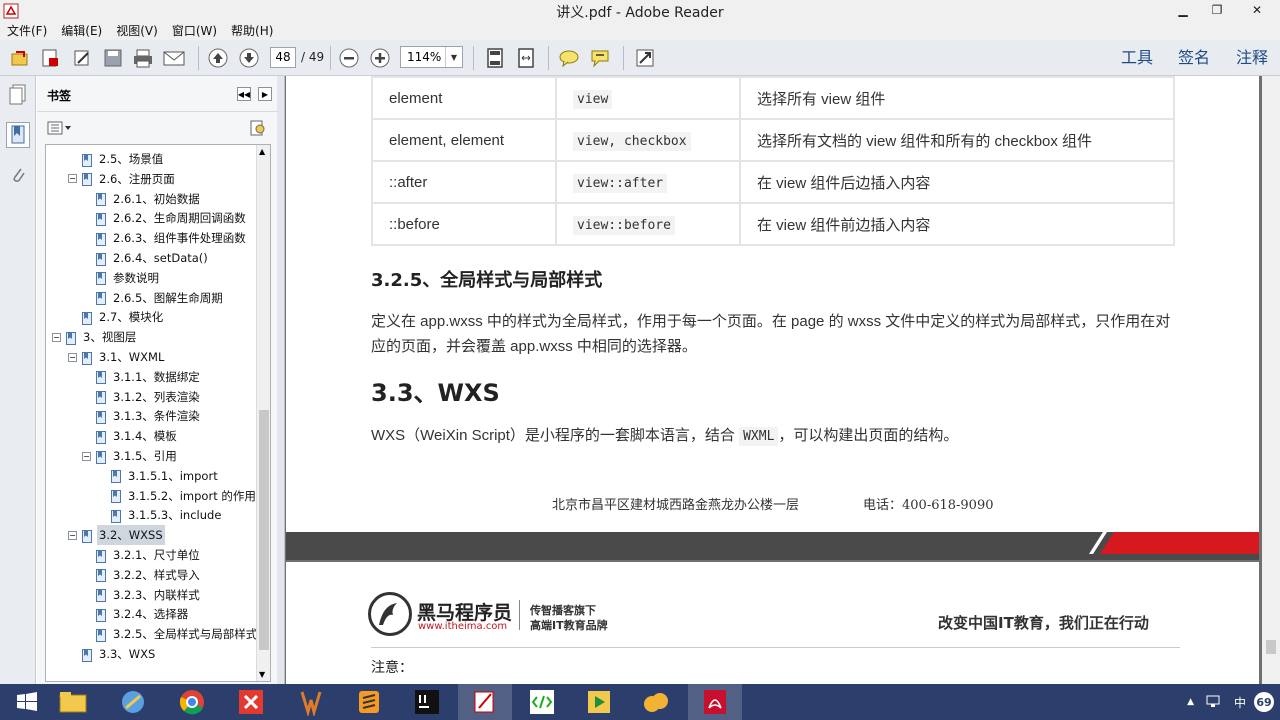  I want to click on panel-splitter, so click(281, 380).